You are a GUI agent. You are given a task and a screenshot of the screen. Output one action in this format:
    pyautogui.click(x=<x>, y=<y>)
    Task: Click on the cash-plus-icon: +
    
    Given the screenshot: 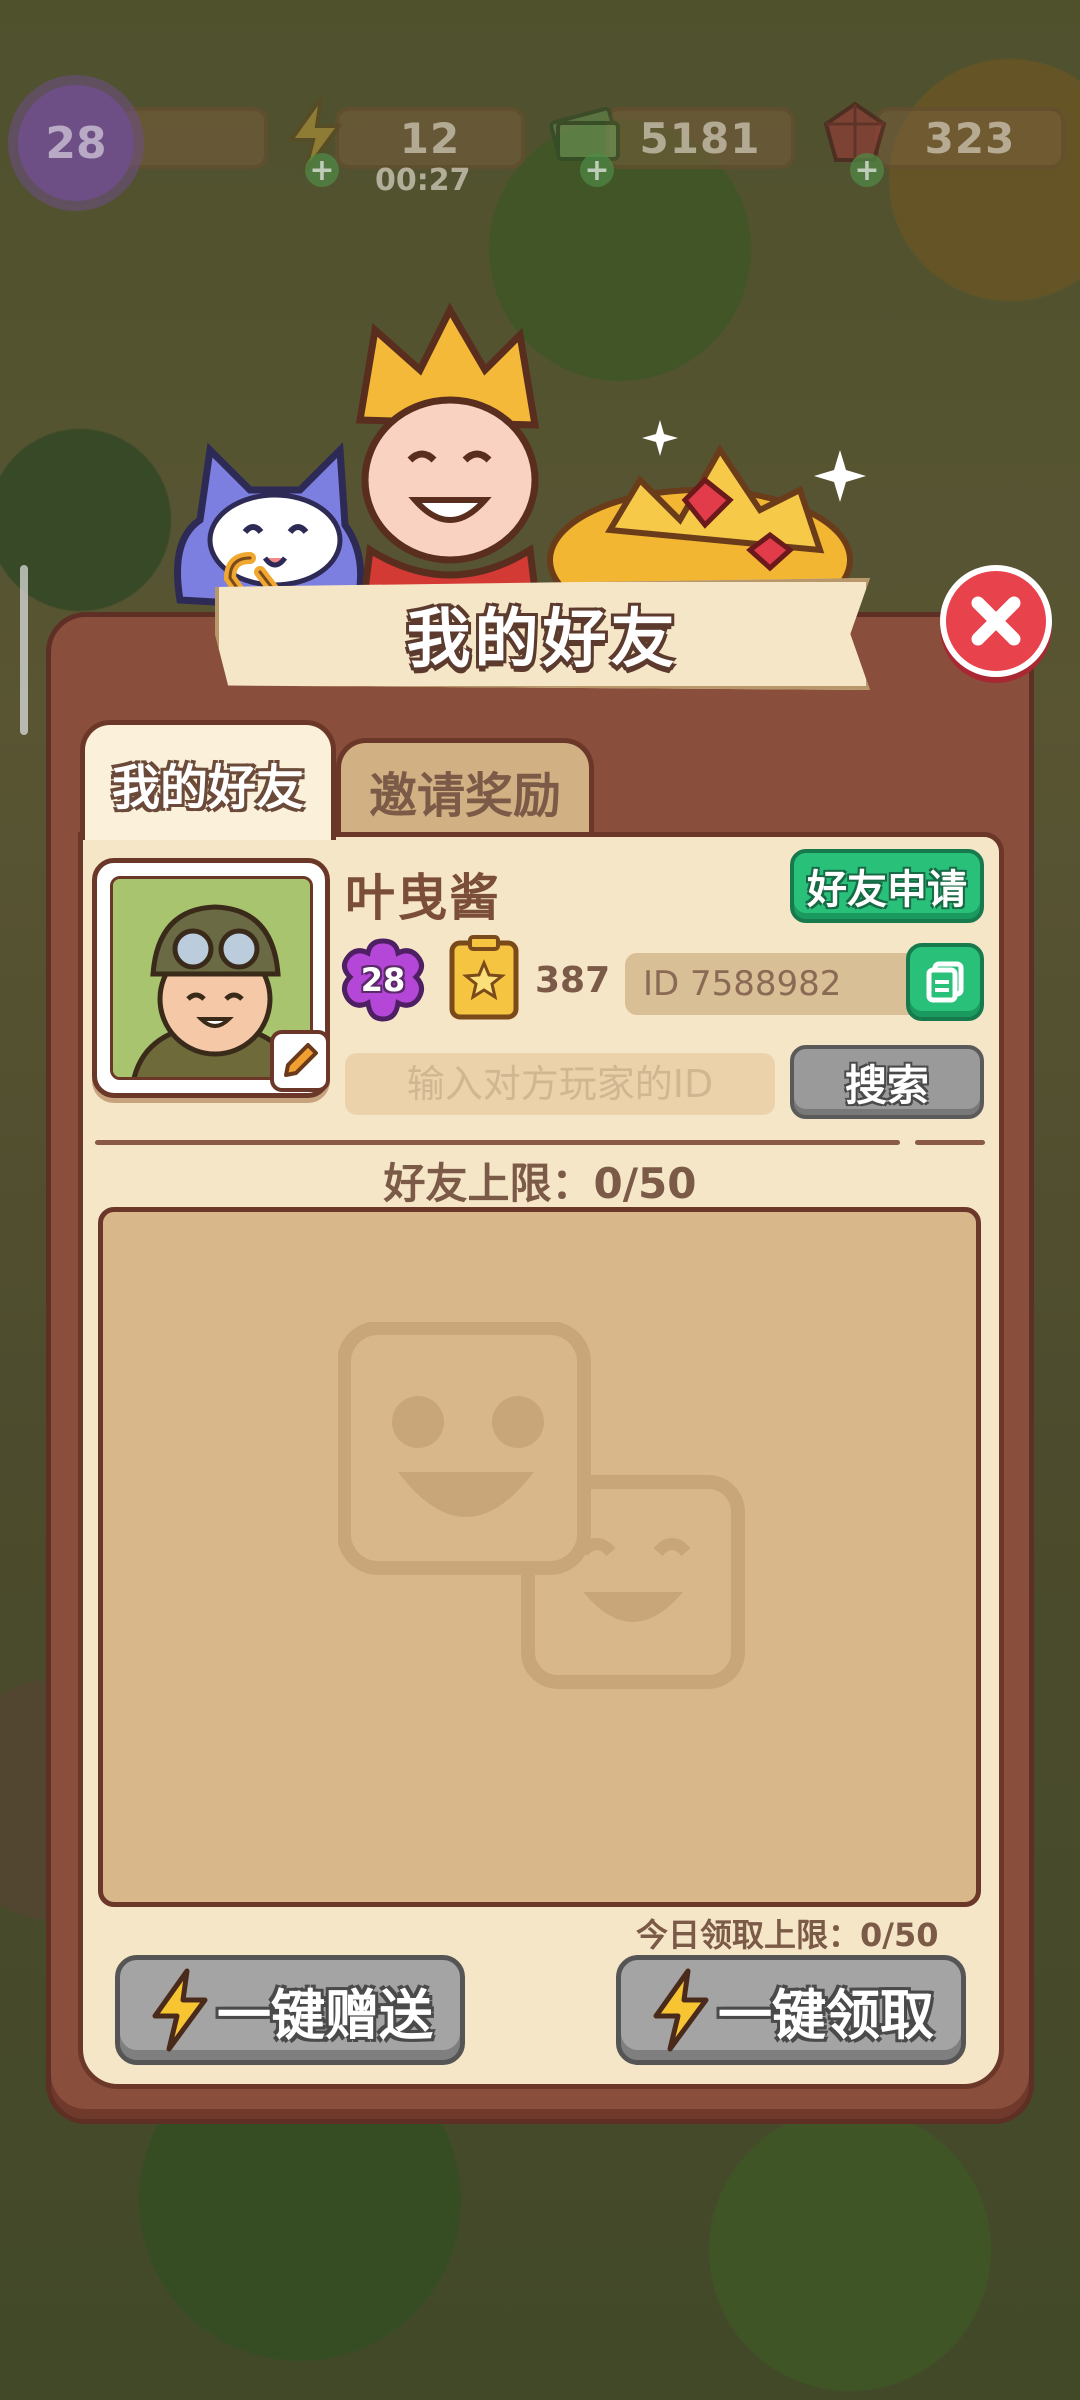 What is the action you would take?
    pyautogui.click(x=597, y=170)
    